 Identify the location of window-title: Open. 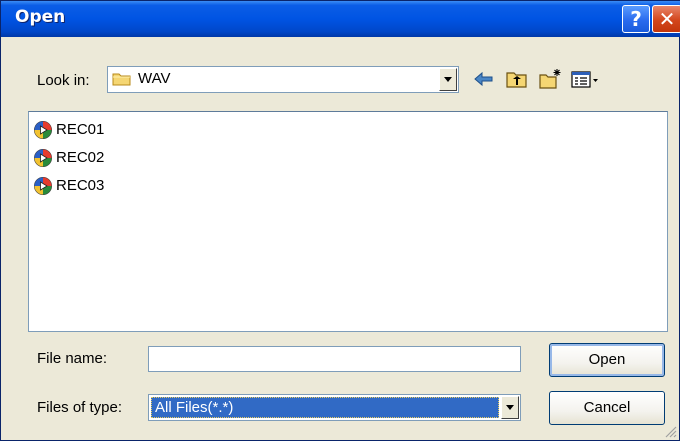
(40, 17).